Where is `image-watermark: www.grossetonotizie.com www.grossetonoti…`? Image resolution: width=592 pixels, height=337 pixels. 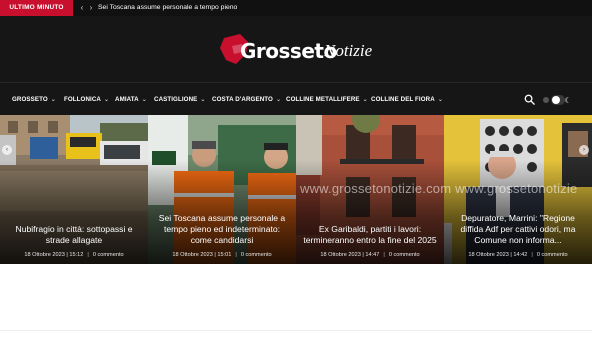
image-watermark: www.grossetonotizie.com www.grossetonoti… is located at coordinates (439, 188).